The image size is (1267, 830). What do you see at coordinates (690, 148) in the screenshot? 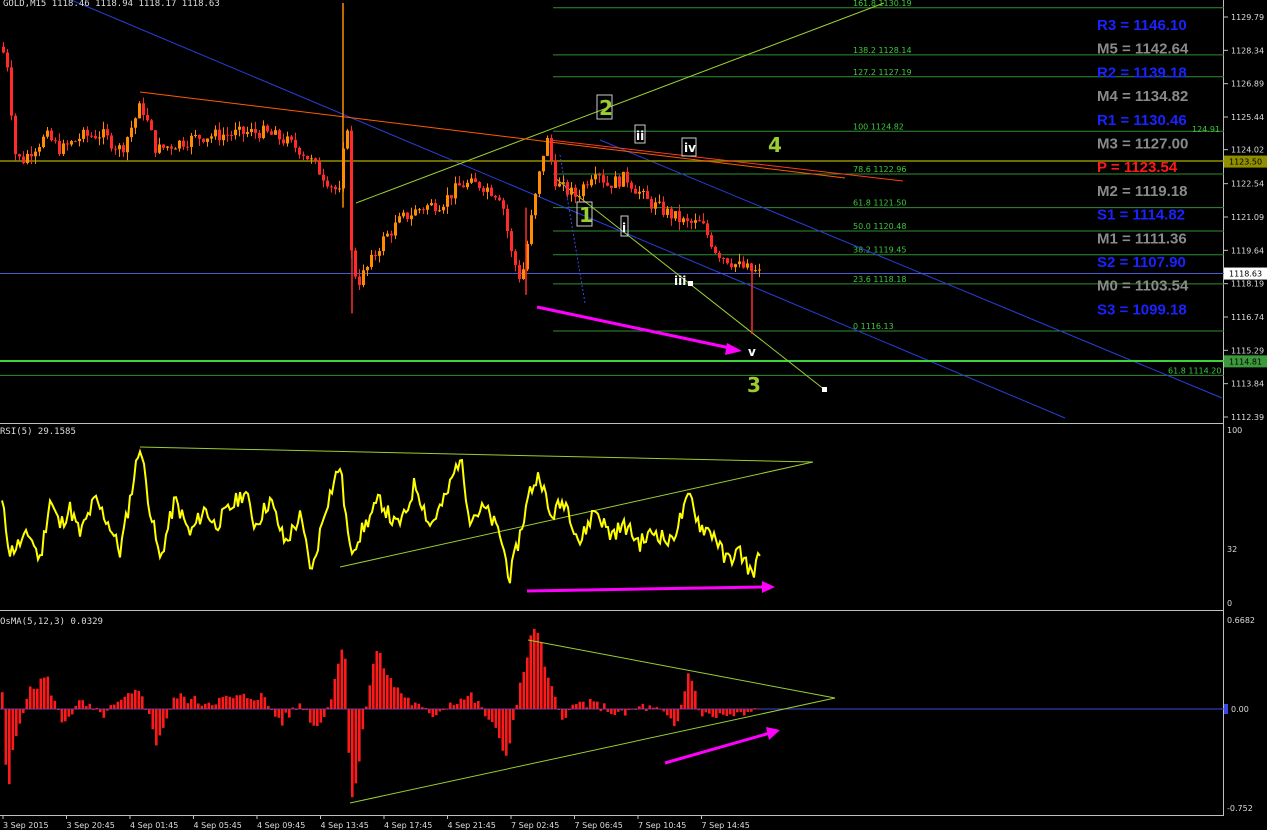
I see `wave-label-iv: iv` at bounding box center [690, 148].